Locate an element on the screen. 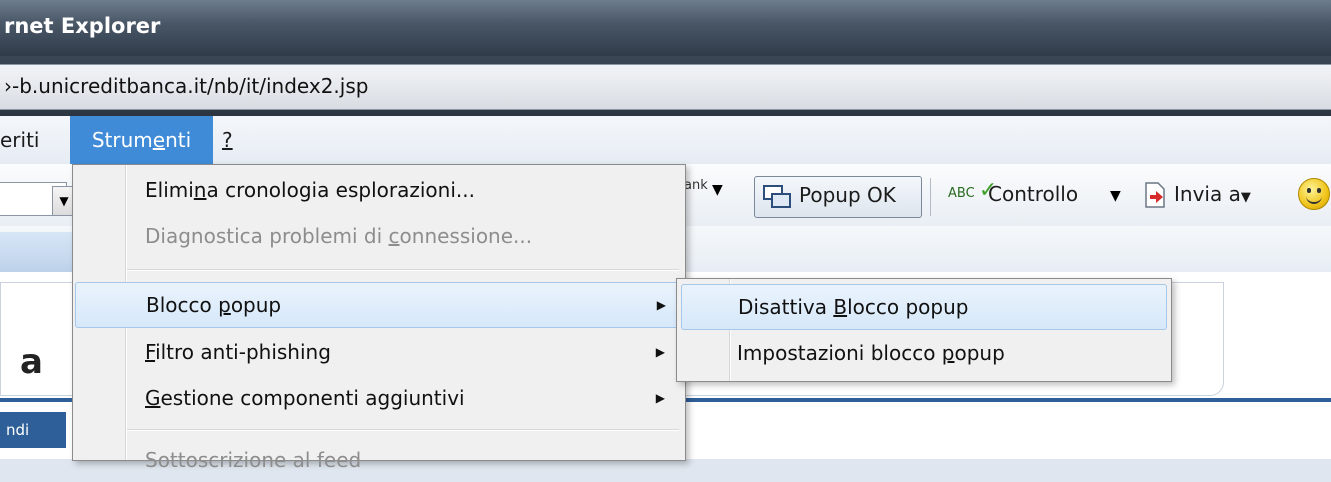 Image resolution: width=1331 pixels, height=482 pixels. menu-strumenti: Strumenti is located at coordinates (141, 140).